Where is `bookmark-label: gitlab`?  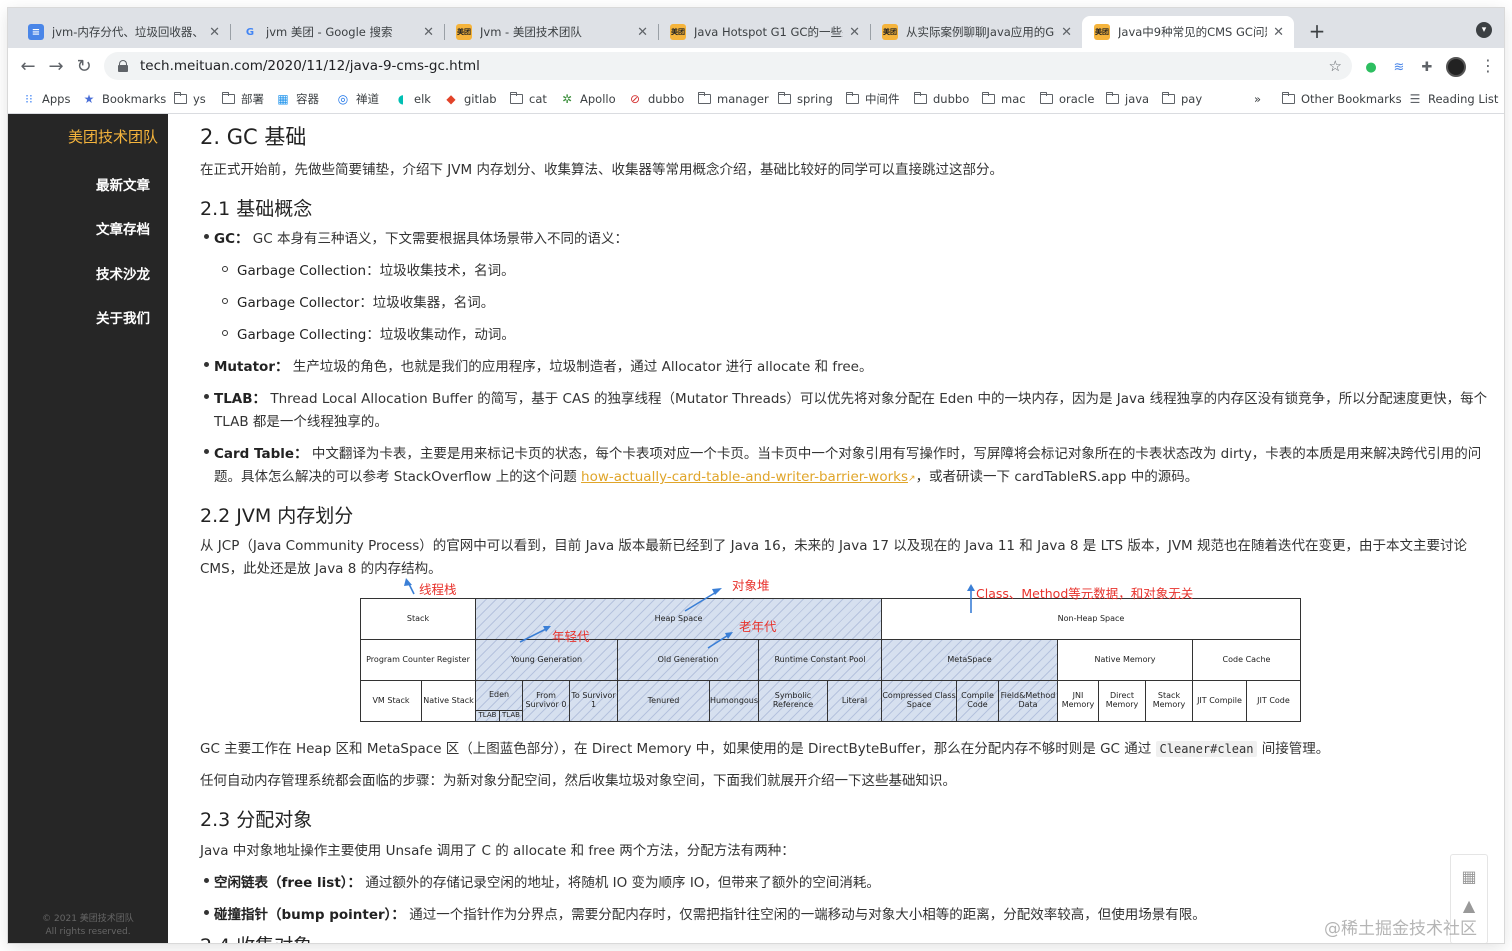
bookmark-label: gitlab is located at coordinates (480, 99).